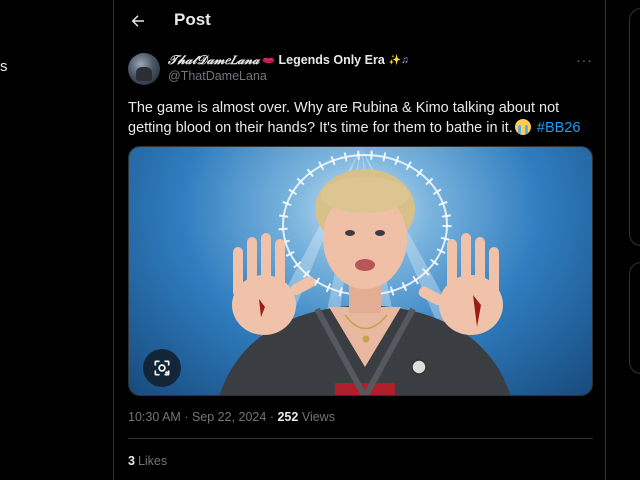 This screenshot has width=640, height=480. I want to click on likes-count: 3, so click(131, 461).